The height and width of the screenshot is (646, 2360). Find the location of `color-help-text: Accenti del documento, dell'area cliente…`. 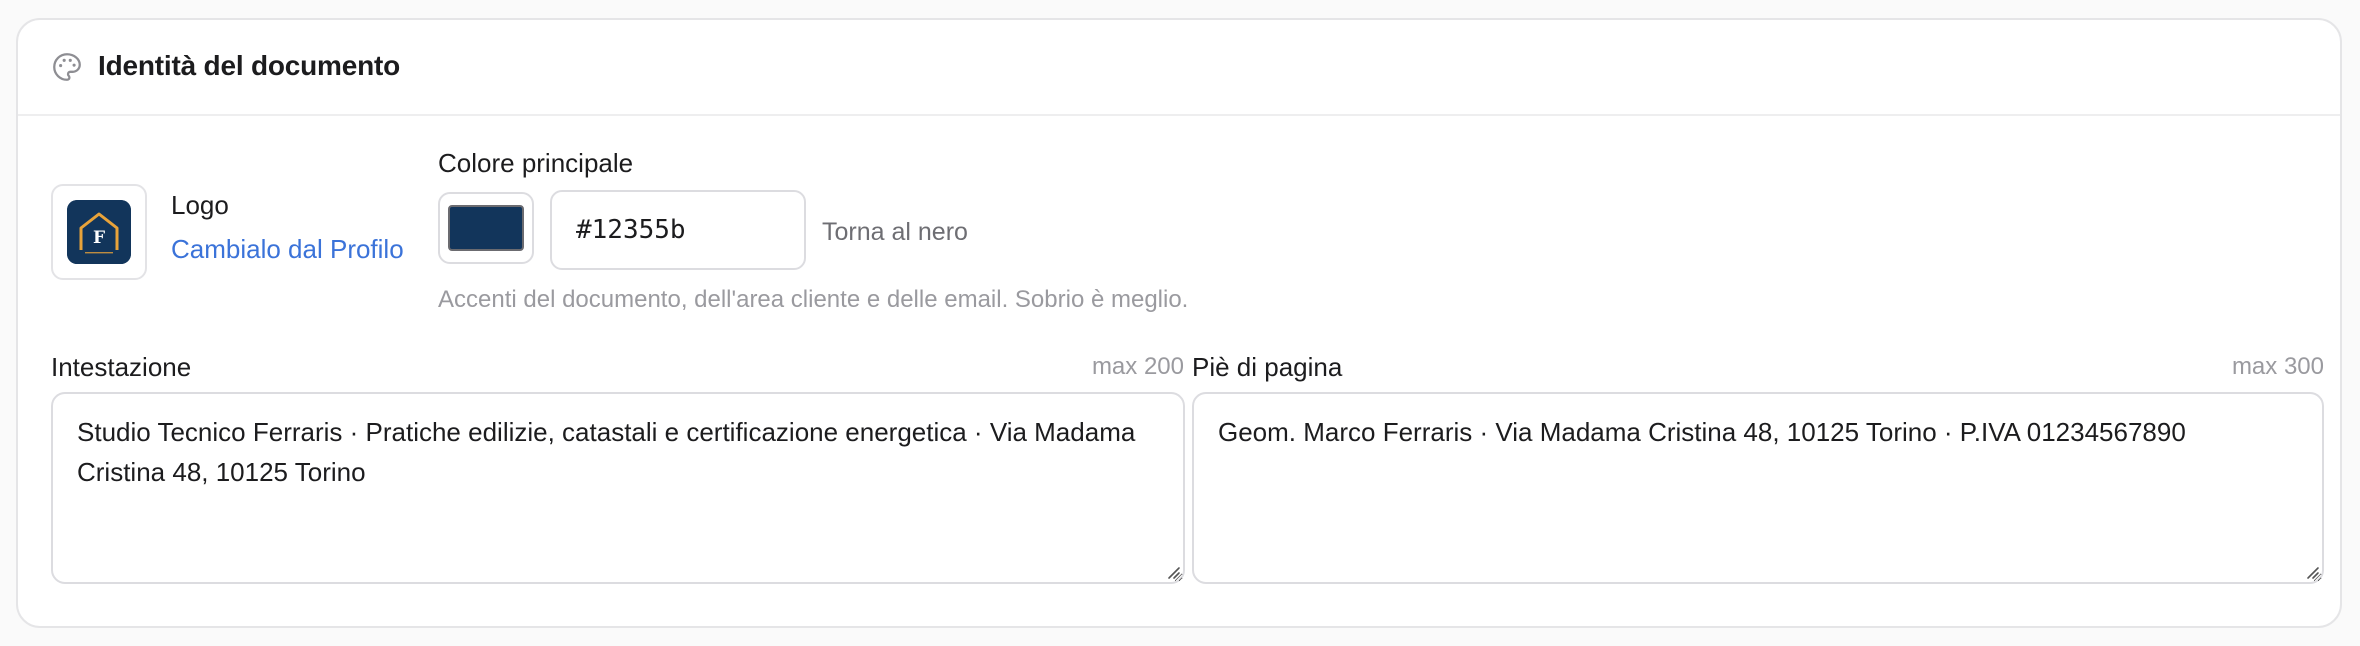

color-help-text: Accenti del documento, dell'area cliente… is located at coordinates (813, 299).